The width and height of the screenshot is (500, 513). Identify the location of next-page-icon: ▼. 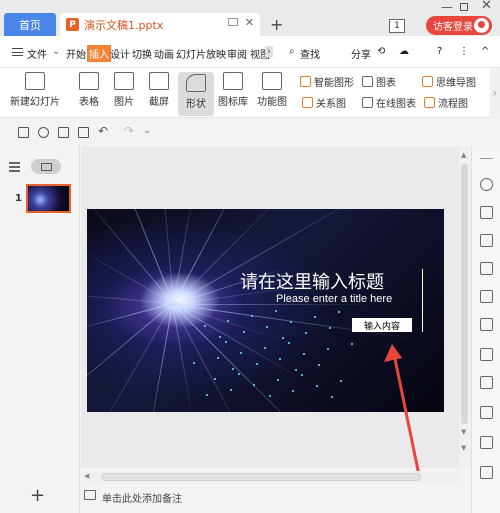
(463, 448).